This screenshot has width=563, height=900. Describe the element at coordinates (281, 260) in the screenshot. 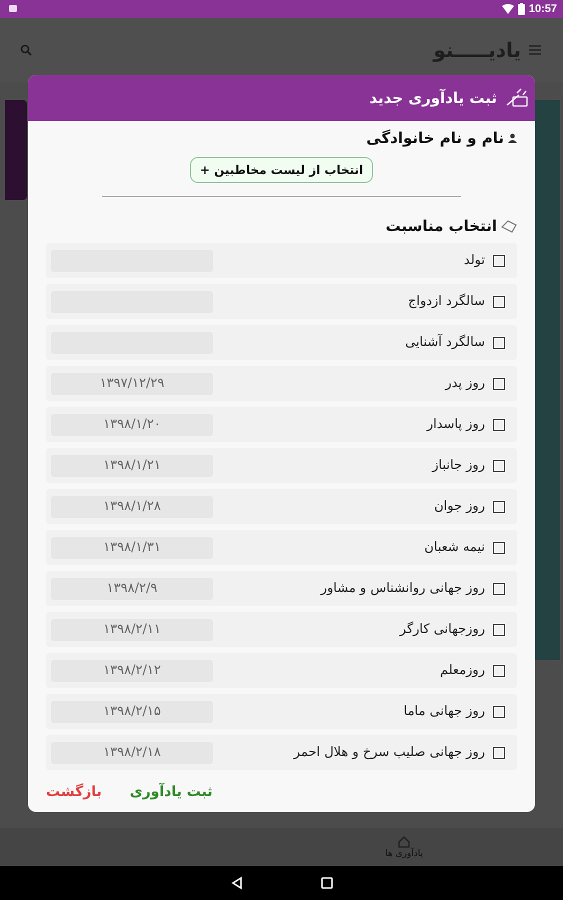

I see `occasion-row: تولد` at that location.